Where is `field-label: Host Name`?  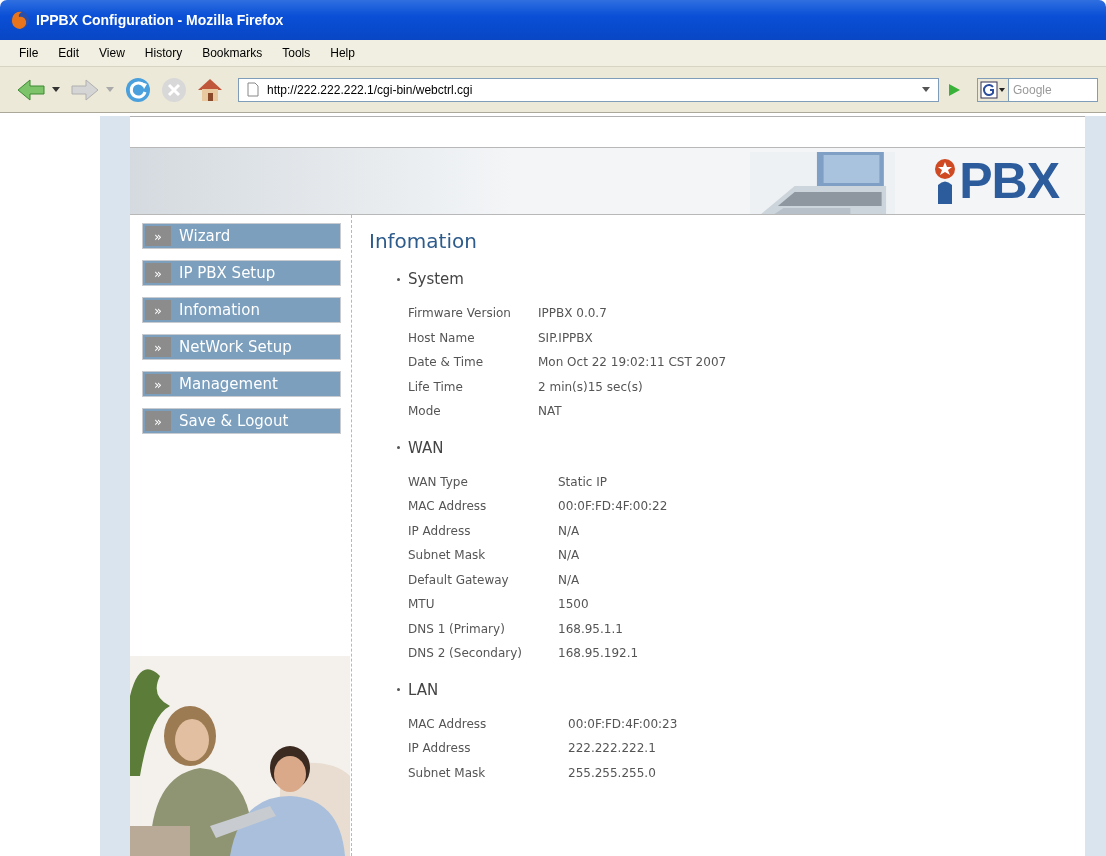
field-label: Host Name is located at coordinates (442, 338).